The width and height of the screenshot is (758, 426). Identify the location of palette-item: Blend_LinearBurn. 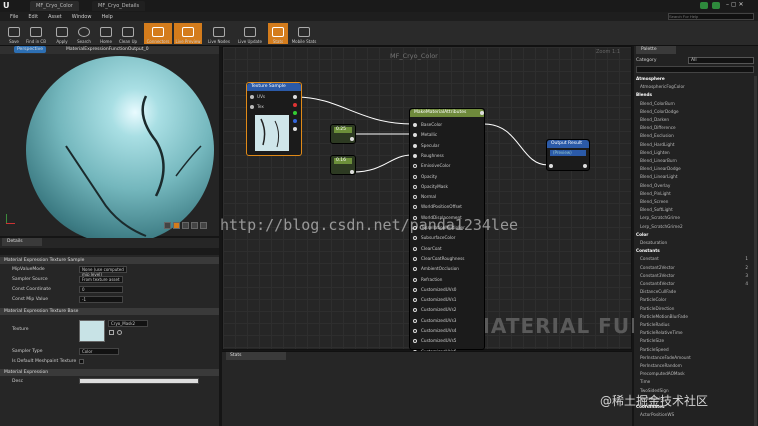
(693, 161).